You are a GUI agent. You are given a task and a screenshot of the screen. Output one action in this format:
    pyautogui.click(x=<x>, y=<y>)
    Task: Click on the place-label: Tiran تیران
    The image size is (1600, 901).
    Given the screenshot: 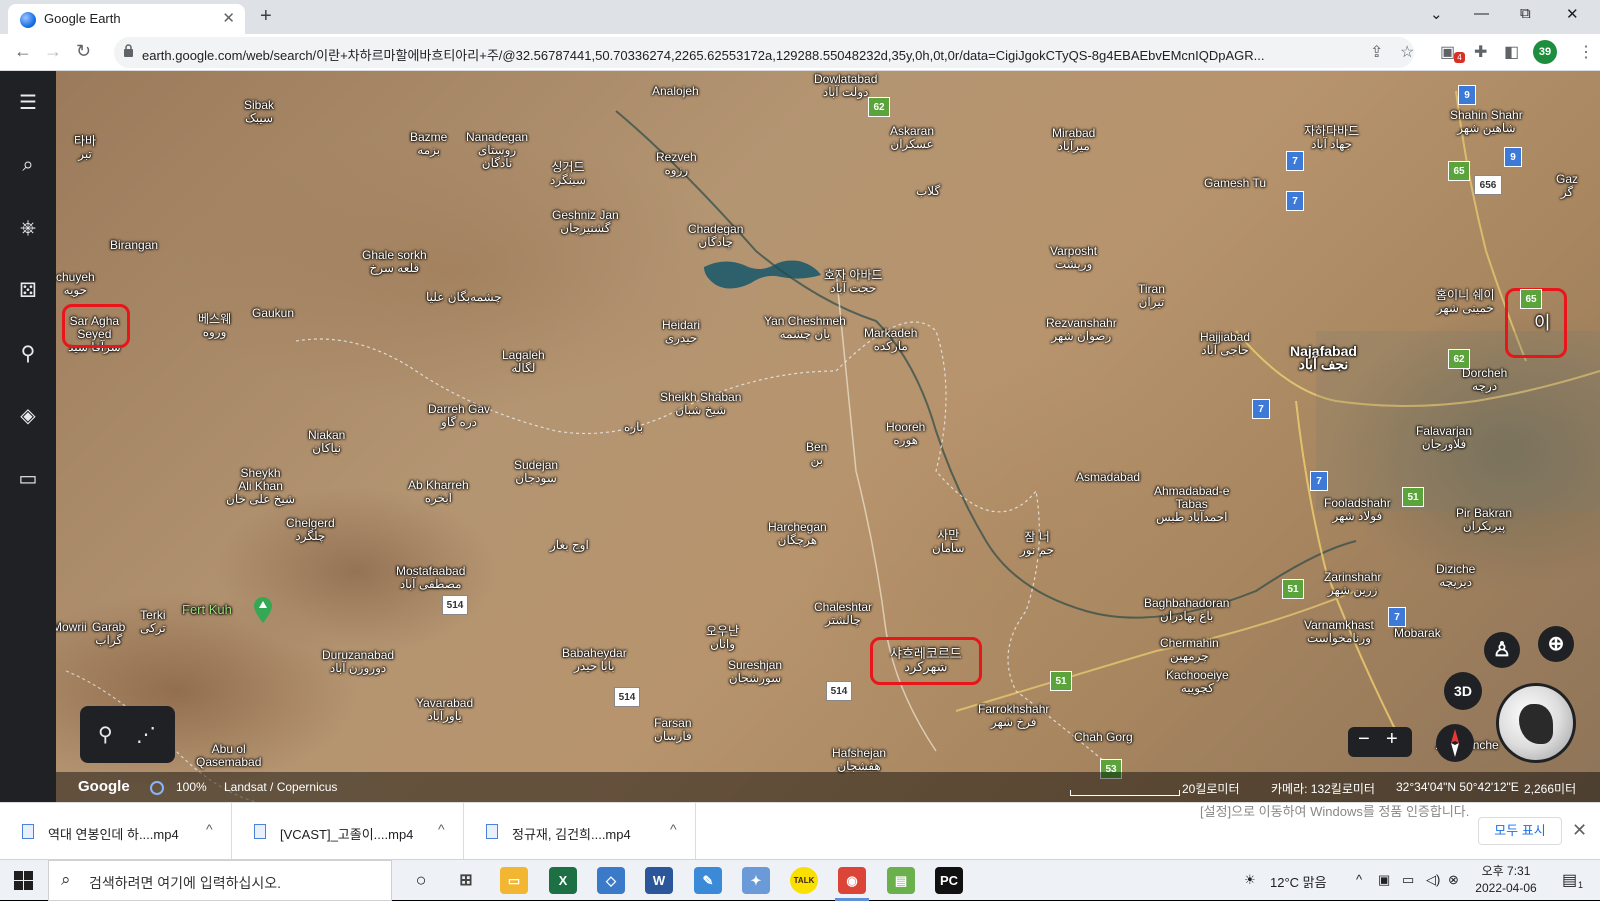 What is the action you would take?
    pyautogui.click(x=1151, y=296)
    